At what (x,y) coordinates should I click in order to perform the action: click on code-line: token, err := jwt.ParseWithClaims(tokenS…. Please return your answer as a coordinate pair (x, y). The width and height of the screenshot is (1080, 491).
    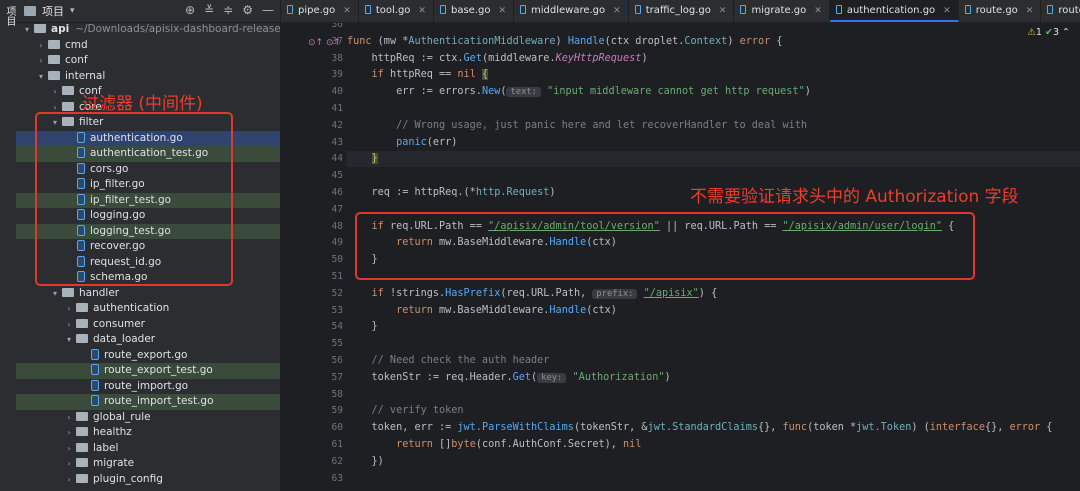
    Looking at the image, I should click on (700, 428).